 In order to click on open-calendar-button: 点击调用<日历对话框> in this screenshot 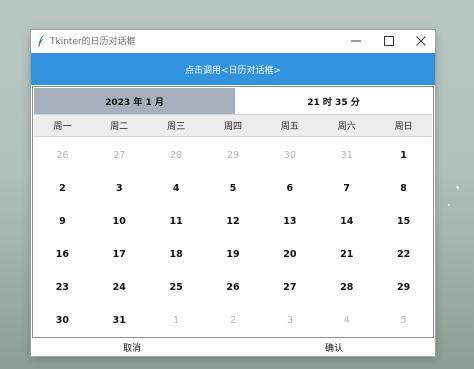, I will do `click(233, 69)`.